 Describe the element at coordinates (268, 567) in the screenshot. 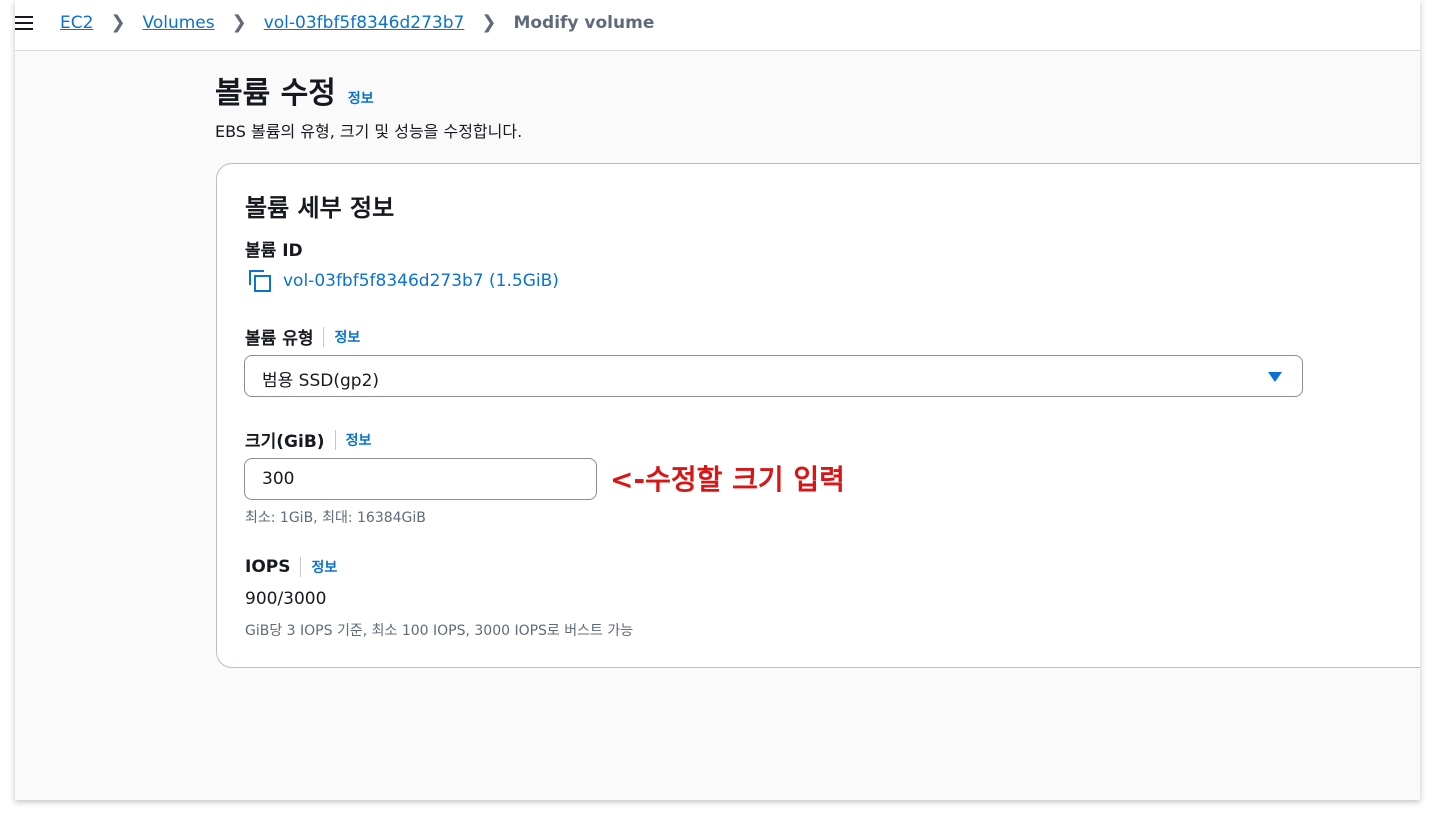

I see `iops-label-text: IOPS` at that location.